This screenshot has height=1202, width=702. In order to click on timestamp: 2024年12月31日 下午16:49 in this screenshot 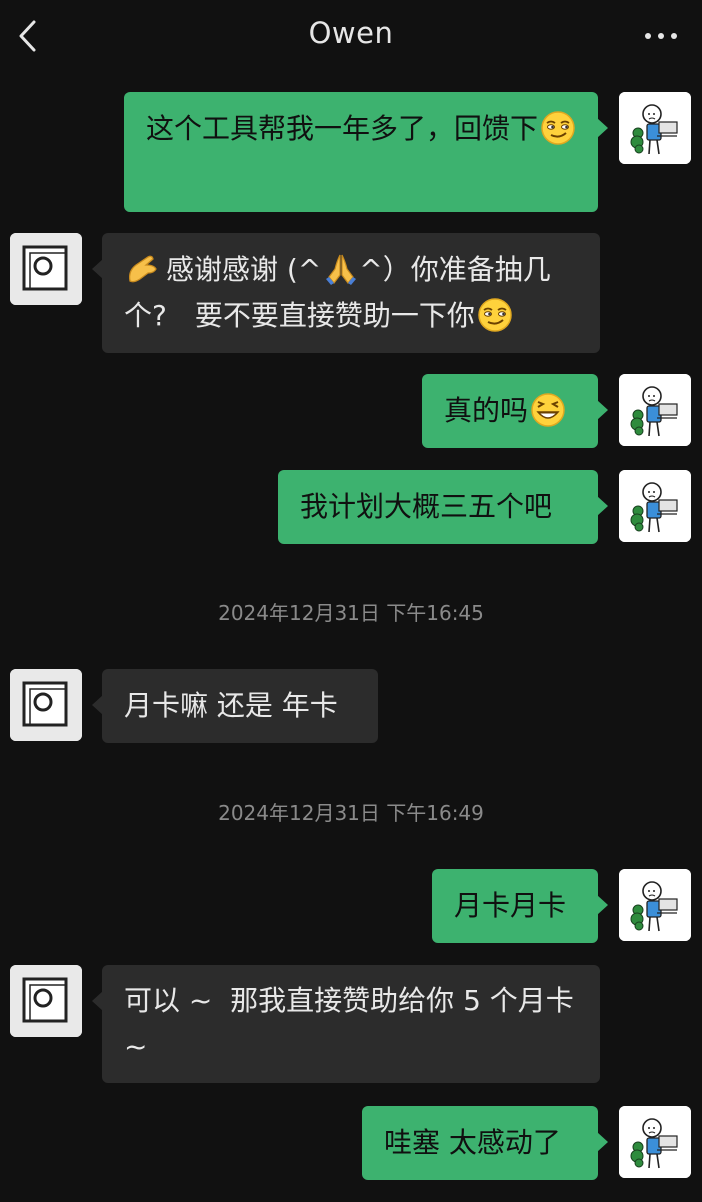, I will do `click(351, 813)`.